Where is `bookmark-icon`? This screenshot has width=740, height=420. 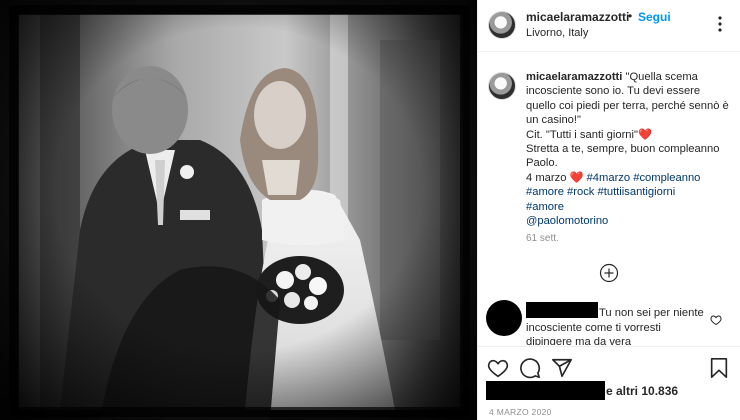
bookmark-icon is located at coordinates (719, 368).